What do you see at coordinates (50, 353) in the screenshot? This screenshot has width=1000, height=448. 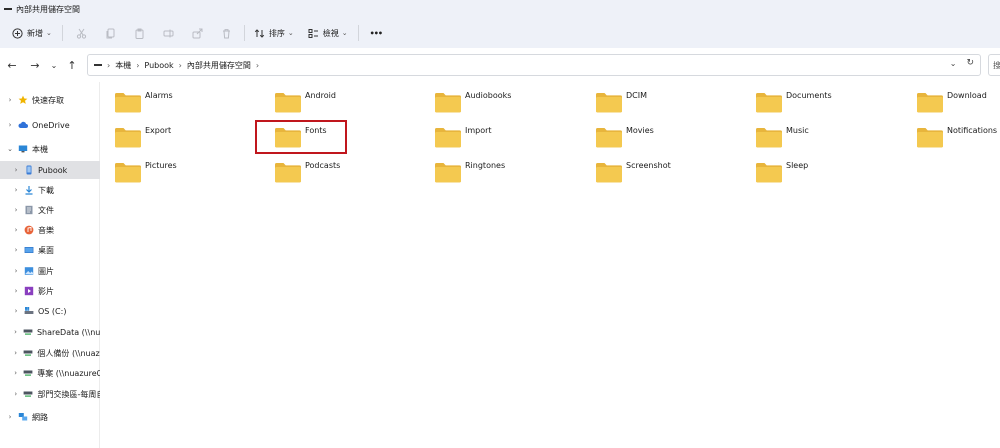 I see `nav-item-personal-backup: › 個人備份 (\\nuazu` at bounding box center [50, 353].